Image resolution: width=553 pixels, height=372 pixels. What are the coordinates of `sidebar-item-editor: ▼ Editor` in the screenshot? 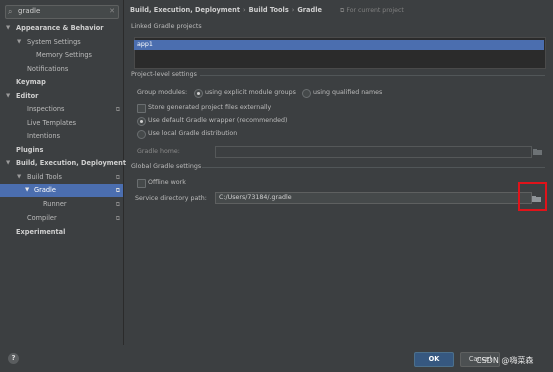 It's located at (61, 96).